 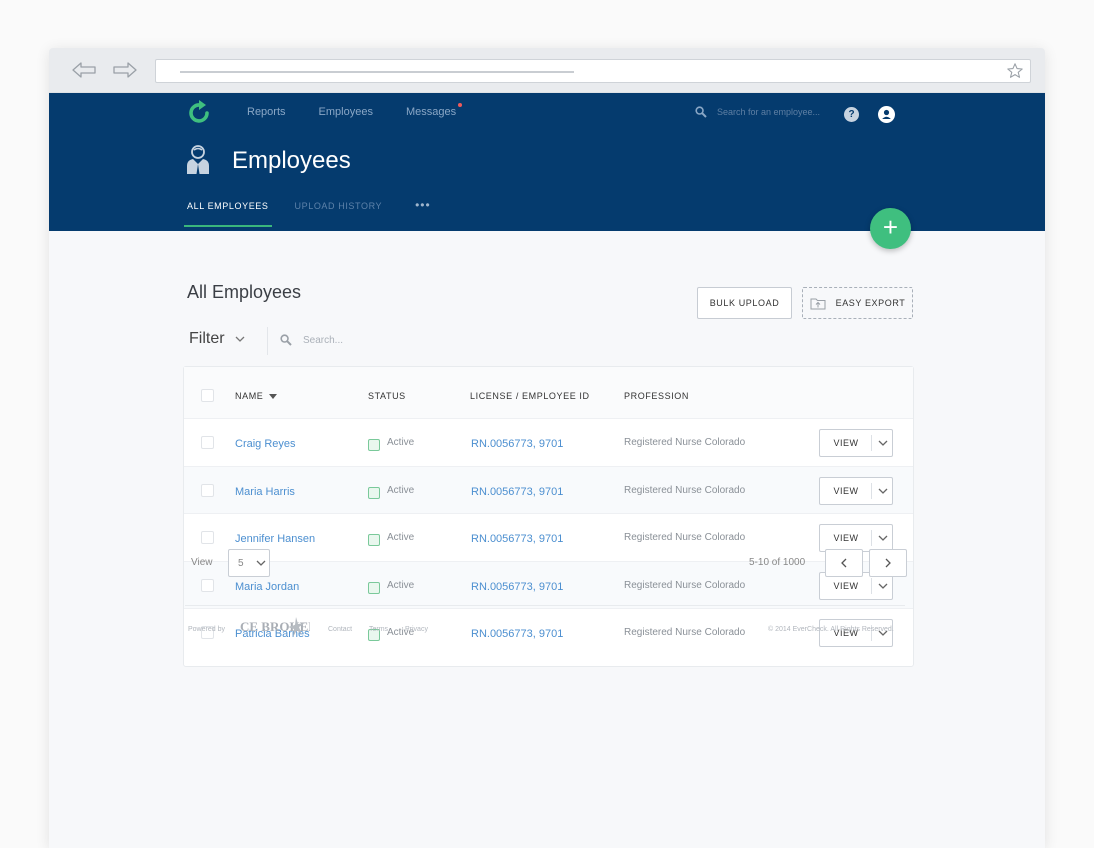 I want to click on nav-reports: Reports, so click(x=266, y=112).